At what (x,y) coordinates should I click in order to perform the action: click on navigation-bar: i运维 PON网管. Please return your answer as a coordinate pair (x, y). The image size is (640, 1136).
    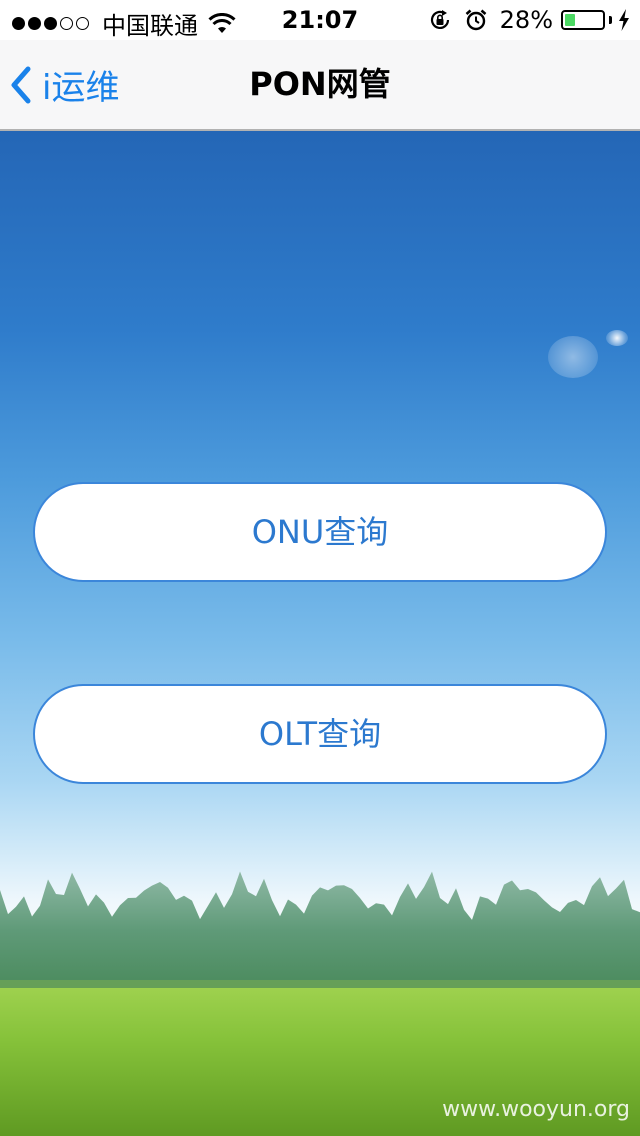
    Looking at the image, I should click on (320, 85).